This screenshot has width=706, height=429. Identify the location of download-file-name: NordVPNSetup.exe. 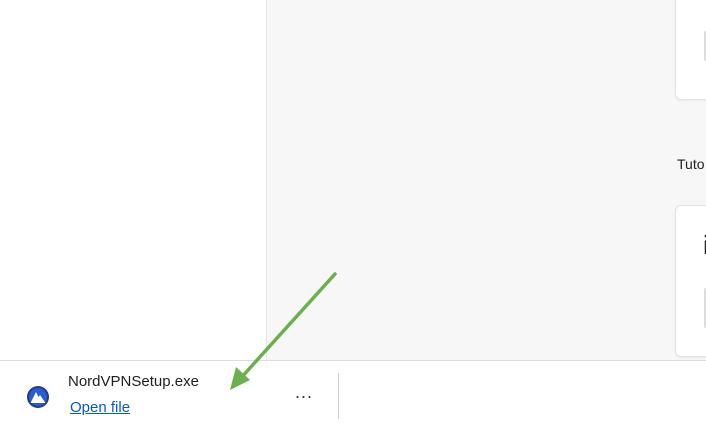
(133, 381).